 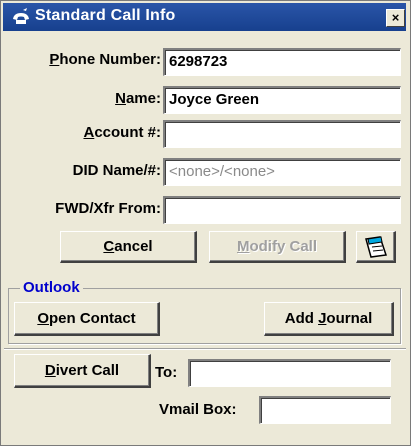 What do you see at coordinates (82, 371) in the screenshot?
I see `divert-call-button: Divert Call` at bounding box center [82, 371].